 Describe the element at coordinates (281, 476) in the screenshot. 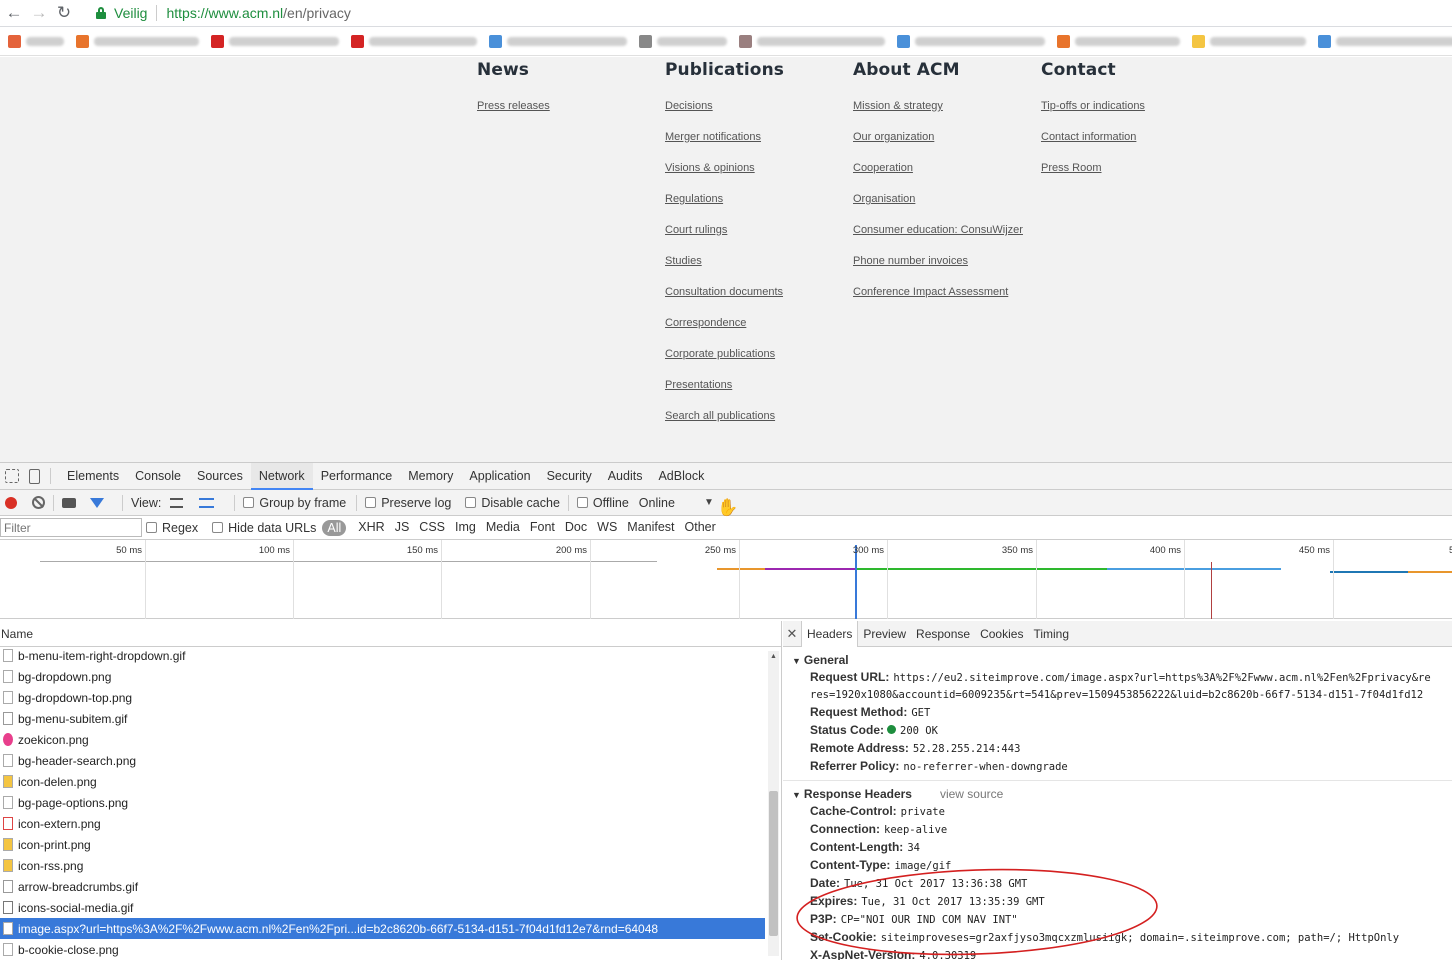

I see `tab-network: Network` at that location.